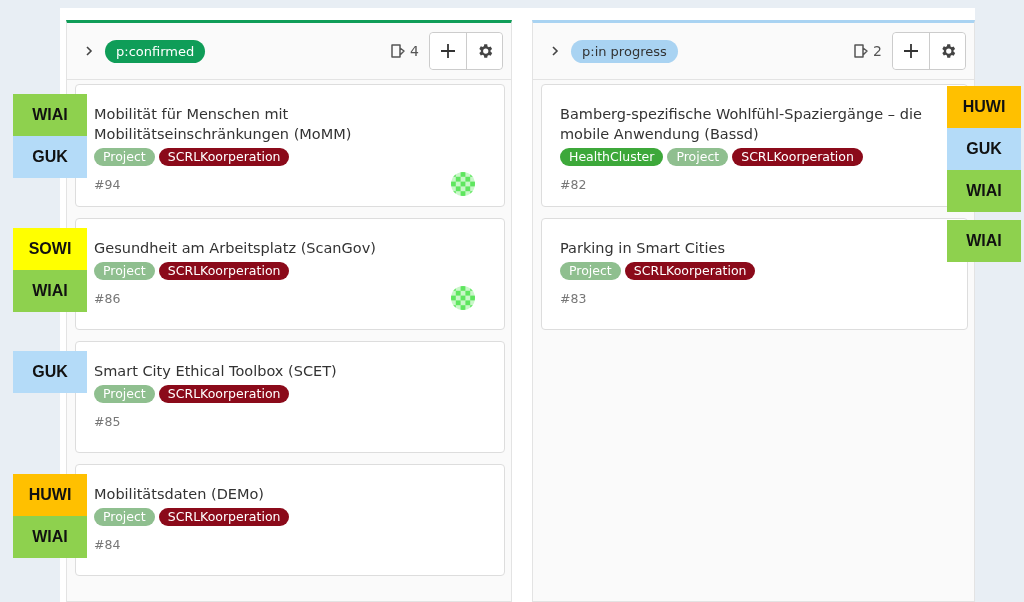 Image resolution: width=1024 pixels, height=602 pixels. What do you see at coordinates (573, 298) in the screenshot?
I see `issue-number: #83` at bounding box center [573, 298].